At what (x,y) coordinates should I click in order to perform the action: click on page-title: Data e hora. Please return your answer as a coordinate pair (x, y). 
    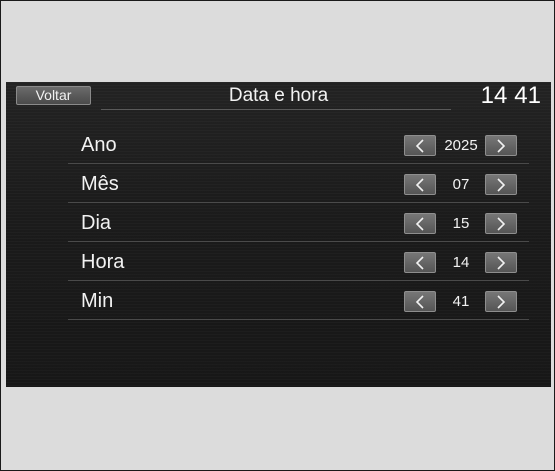
    Looking at the image, I should click on (278, 95).